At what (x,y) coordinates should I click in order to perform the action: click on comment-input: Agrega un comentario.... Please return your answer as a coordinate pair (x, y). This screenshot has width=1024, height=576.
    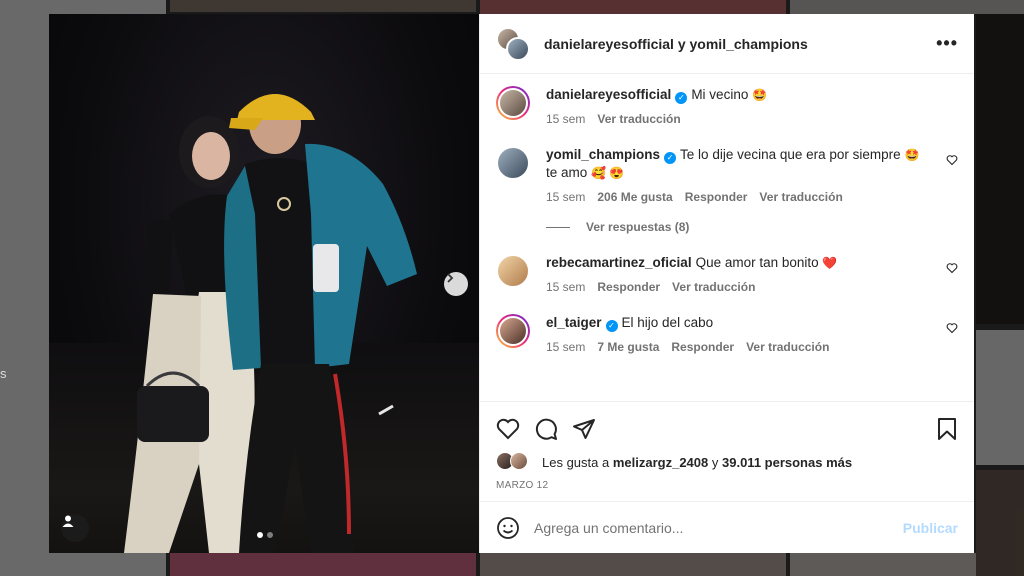
    Looking at the image, I should click on (718, 528).